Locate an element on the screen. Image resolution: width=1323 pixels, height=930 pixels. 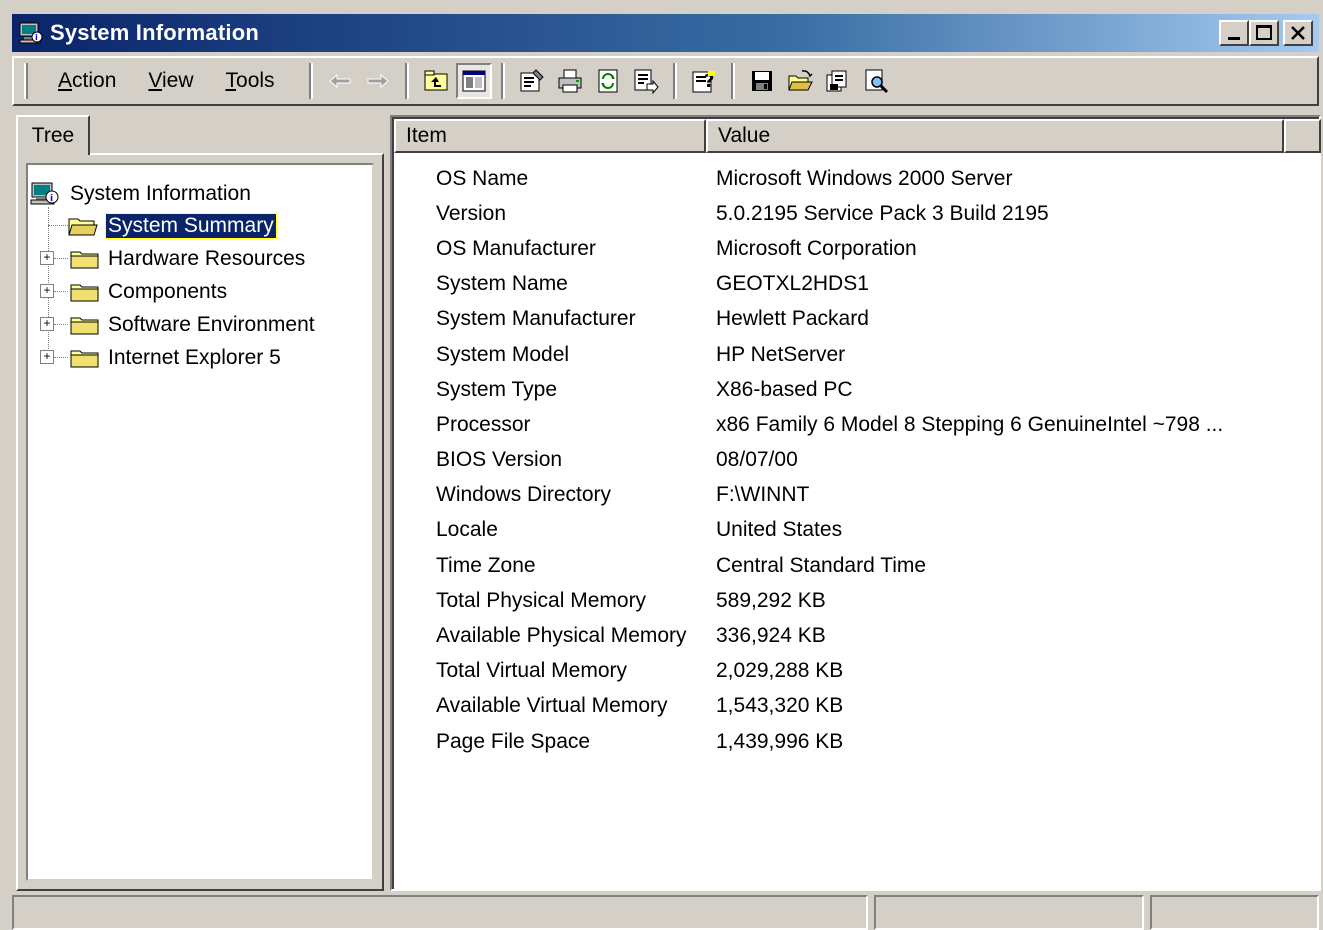
window-controls is located at coordinates (1266, 33).